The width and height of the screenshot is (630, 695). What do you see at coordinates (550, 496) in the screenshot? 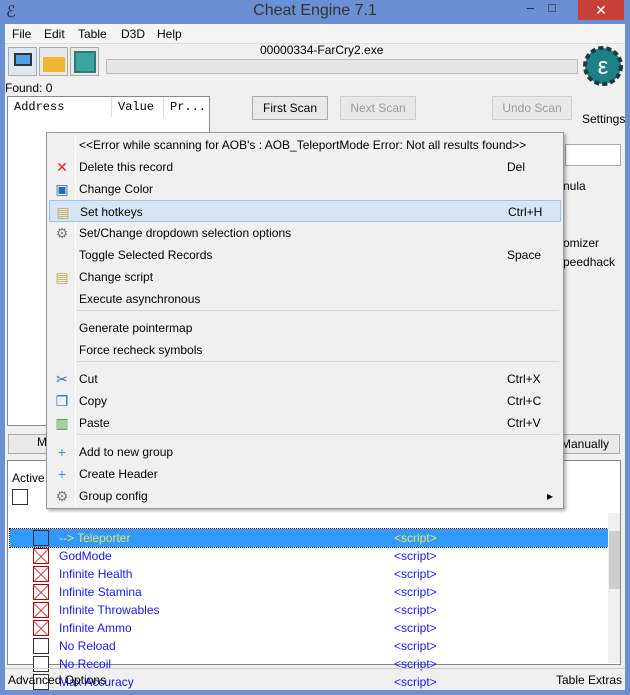
I see `menu-item-shortcut: ▸` at bounding box center [550, 496].